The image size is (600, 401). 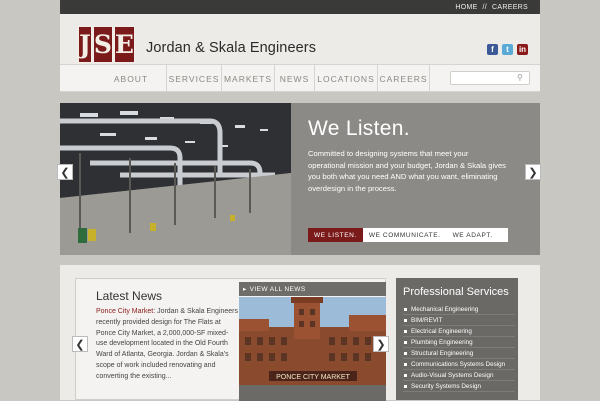 I want to click on logo-letter: S, so click(x=102, y=44).